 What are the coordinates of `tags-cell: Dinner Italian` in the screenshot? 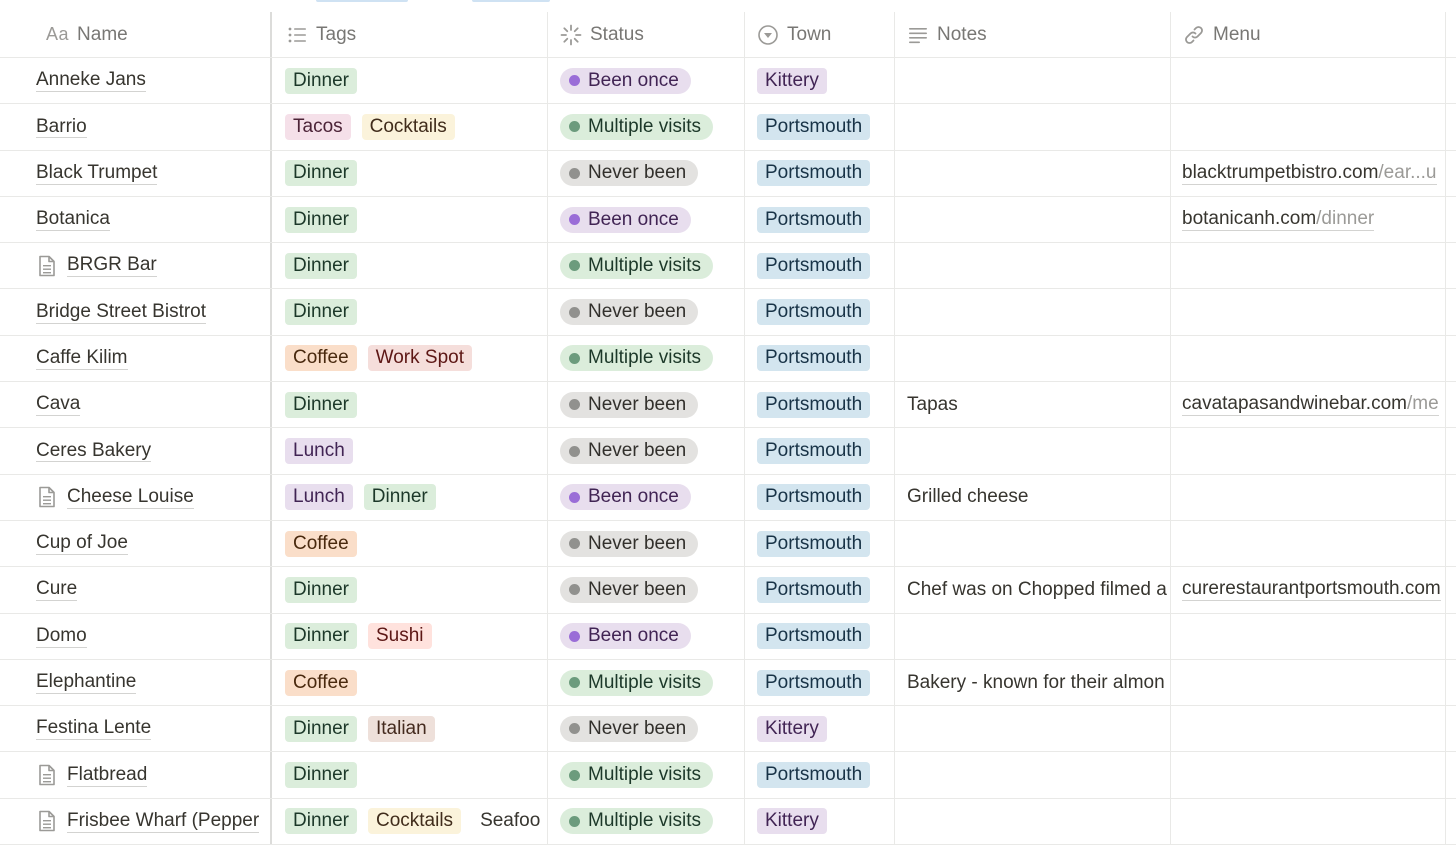 It's located at (410, 729).